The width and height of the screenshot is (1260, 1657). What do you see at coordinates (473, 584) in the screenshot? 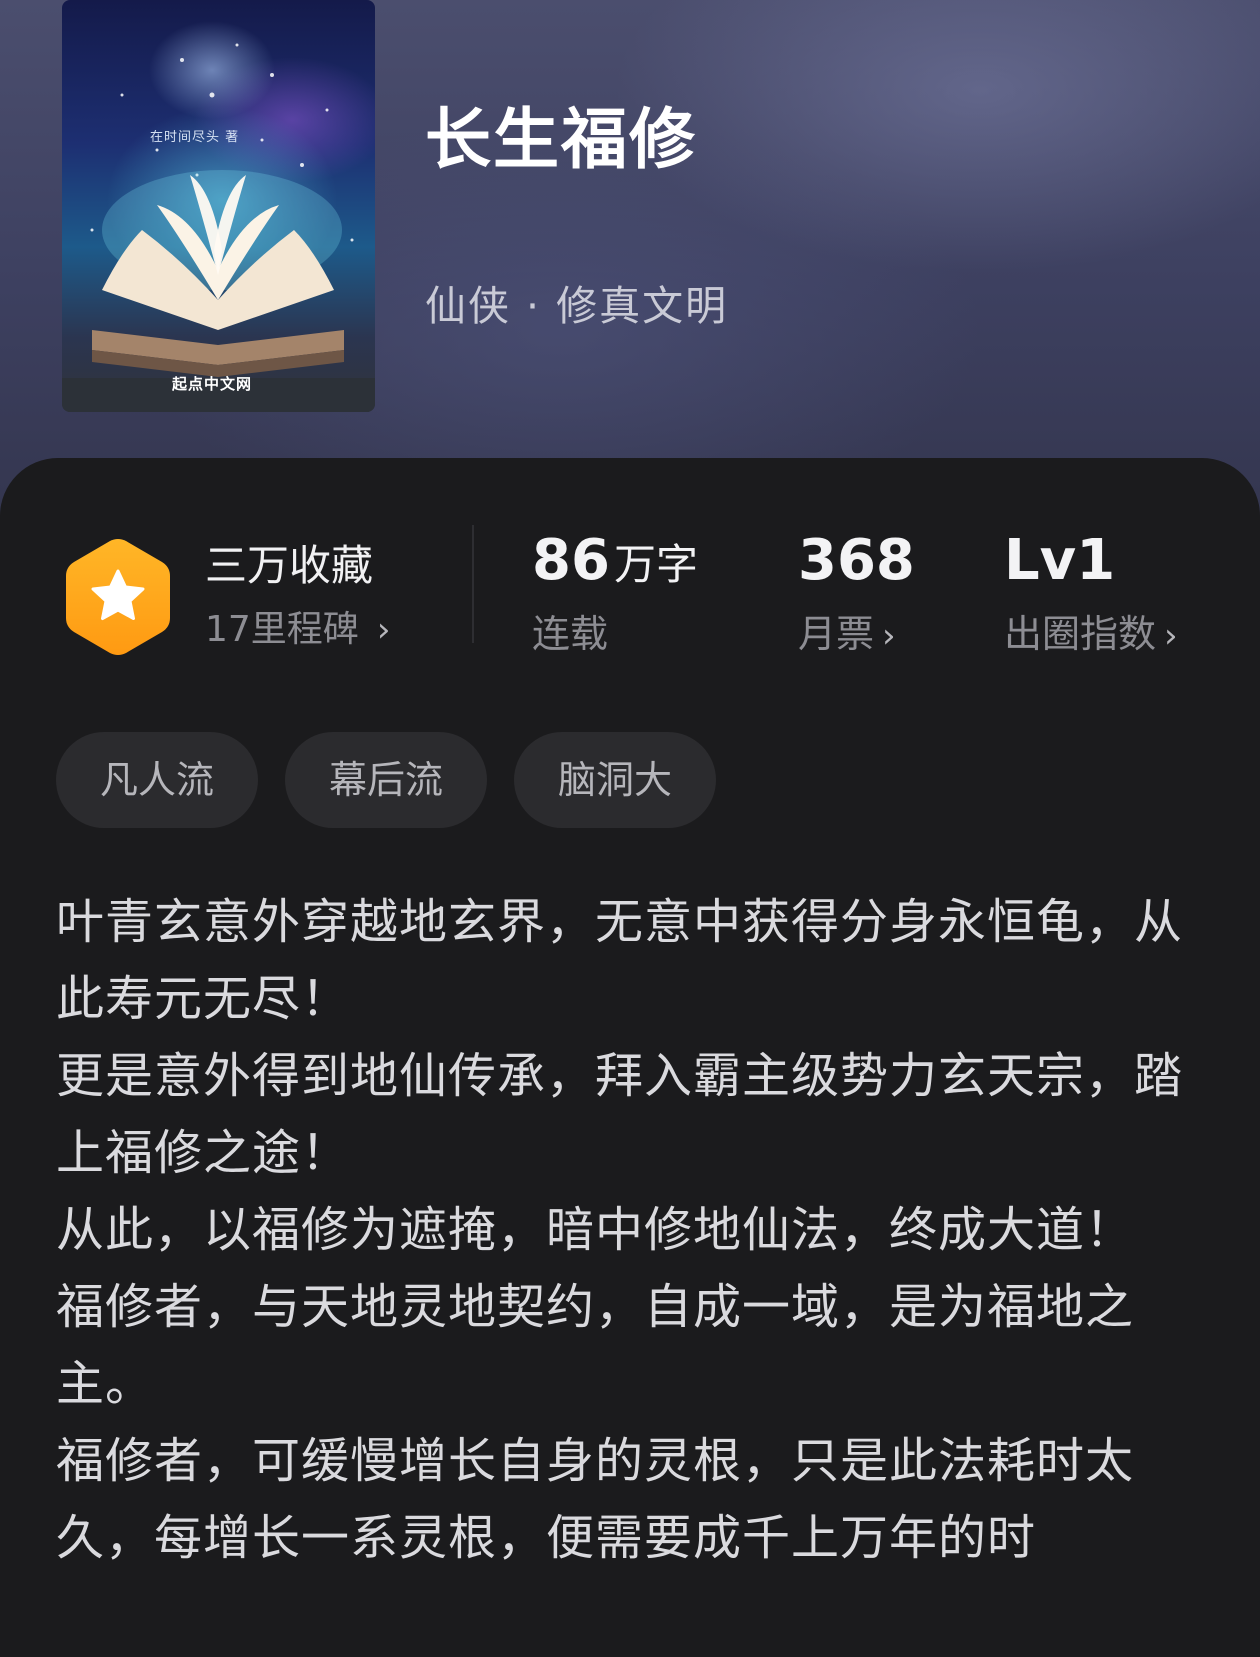
I see `stats-divider` at bounding box center [473, 584].